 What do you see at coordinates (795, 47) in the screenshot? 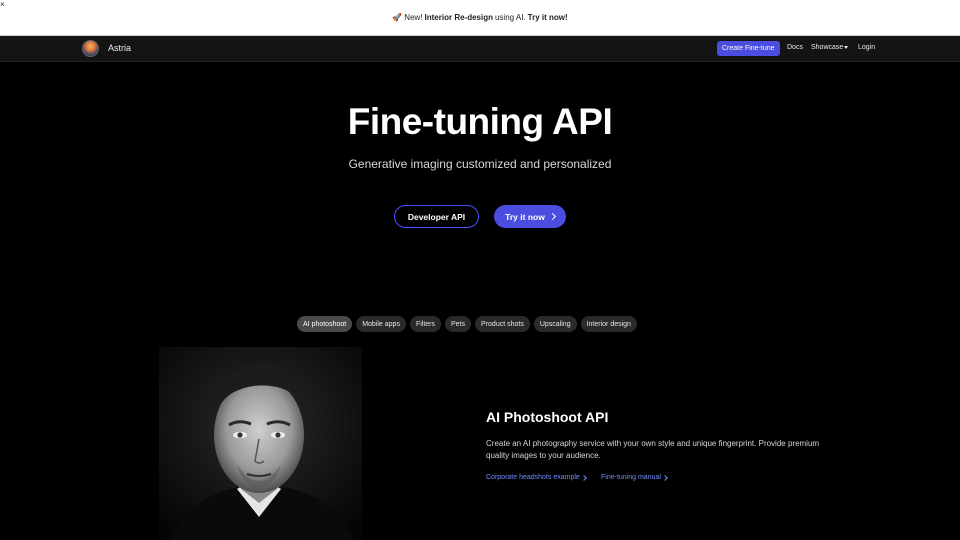
I see `nav-docs-link: Docs` at bounding box center [795, 47].